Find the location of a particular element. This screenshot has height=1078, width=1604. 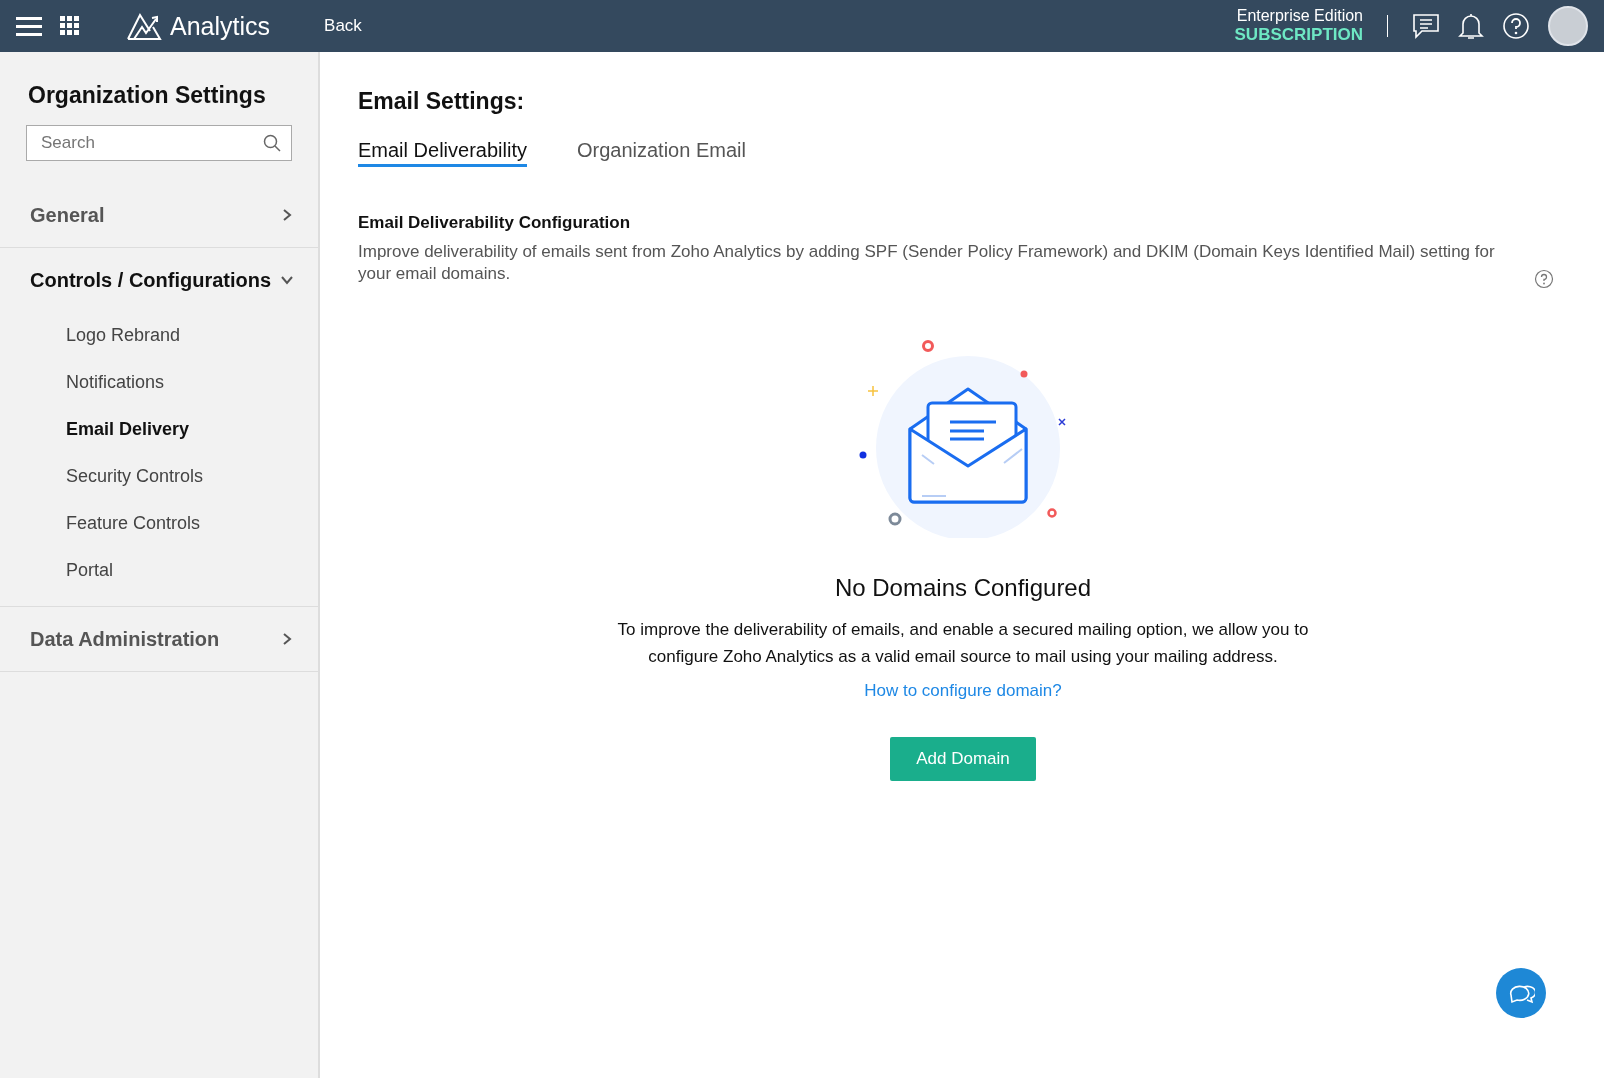

user-avatar is located at coordinates (1568, 26).